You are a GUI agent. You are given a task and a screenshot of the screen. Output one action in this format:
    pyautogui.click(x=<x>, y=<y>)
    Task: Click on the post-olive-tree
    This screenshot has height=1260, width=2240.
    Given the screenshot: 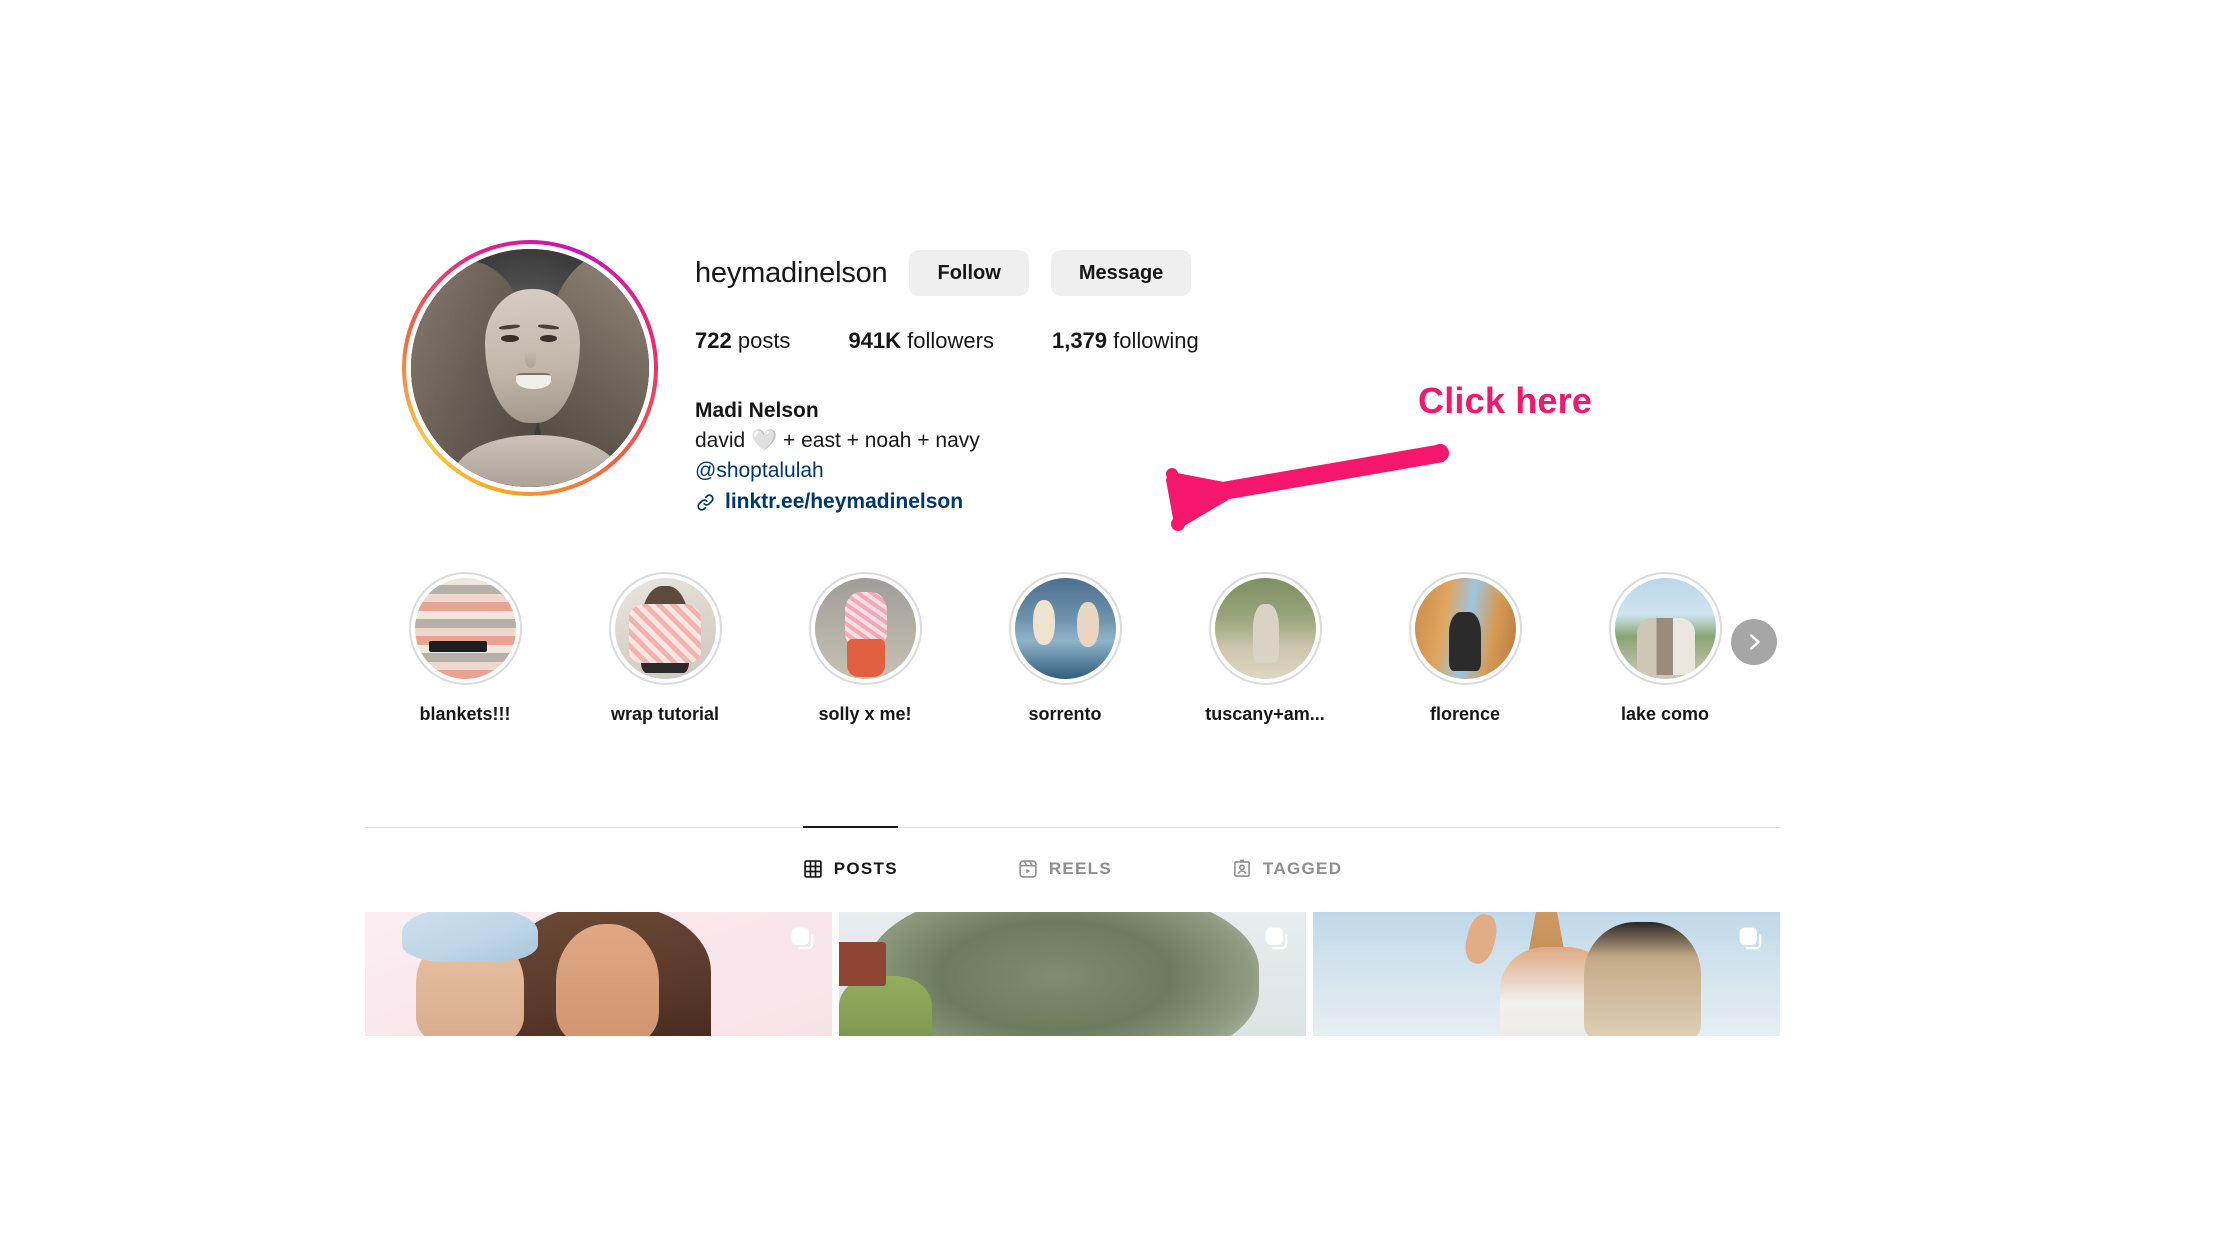 What is the action you would take?
    pyautogui.click(x=1072, y=974)
    